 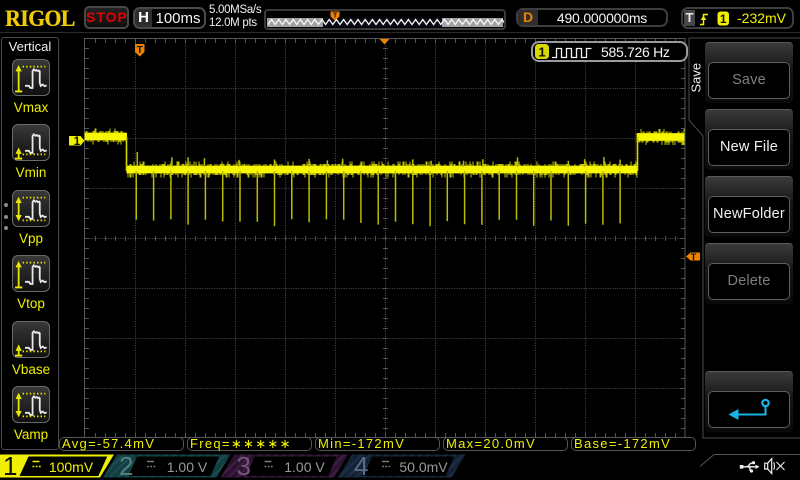 What do you see at coordinates (423, 467) in the screenshot?
I see `svg-text: 50.0mV` at bounding box center [423, 467].